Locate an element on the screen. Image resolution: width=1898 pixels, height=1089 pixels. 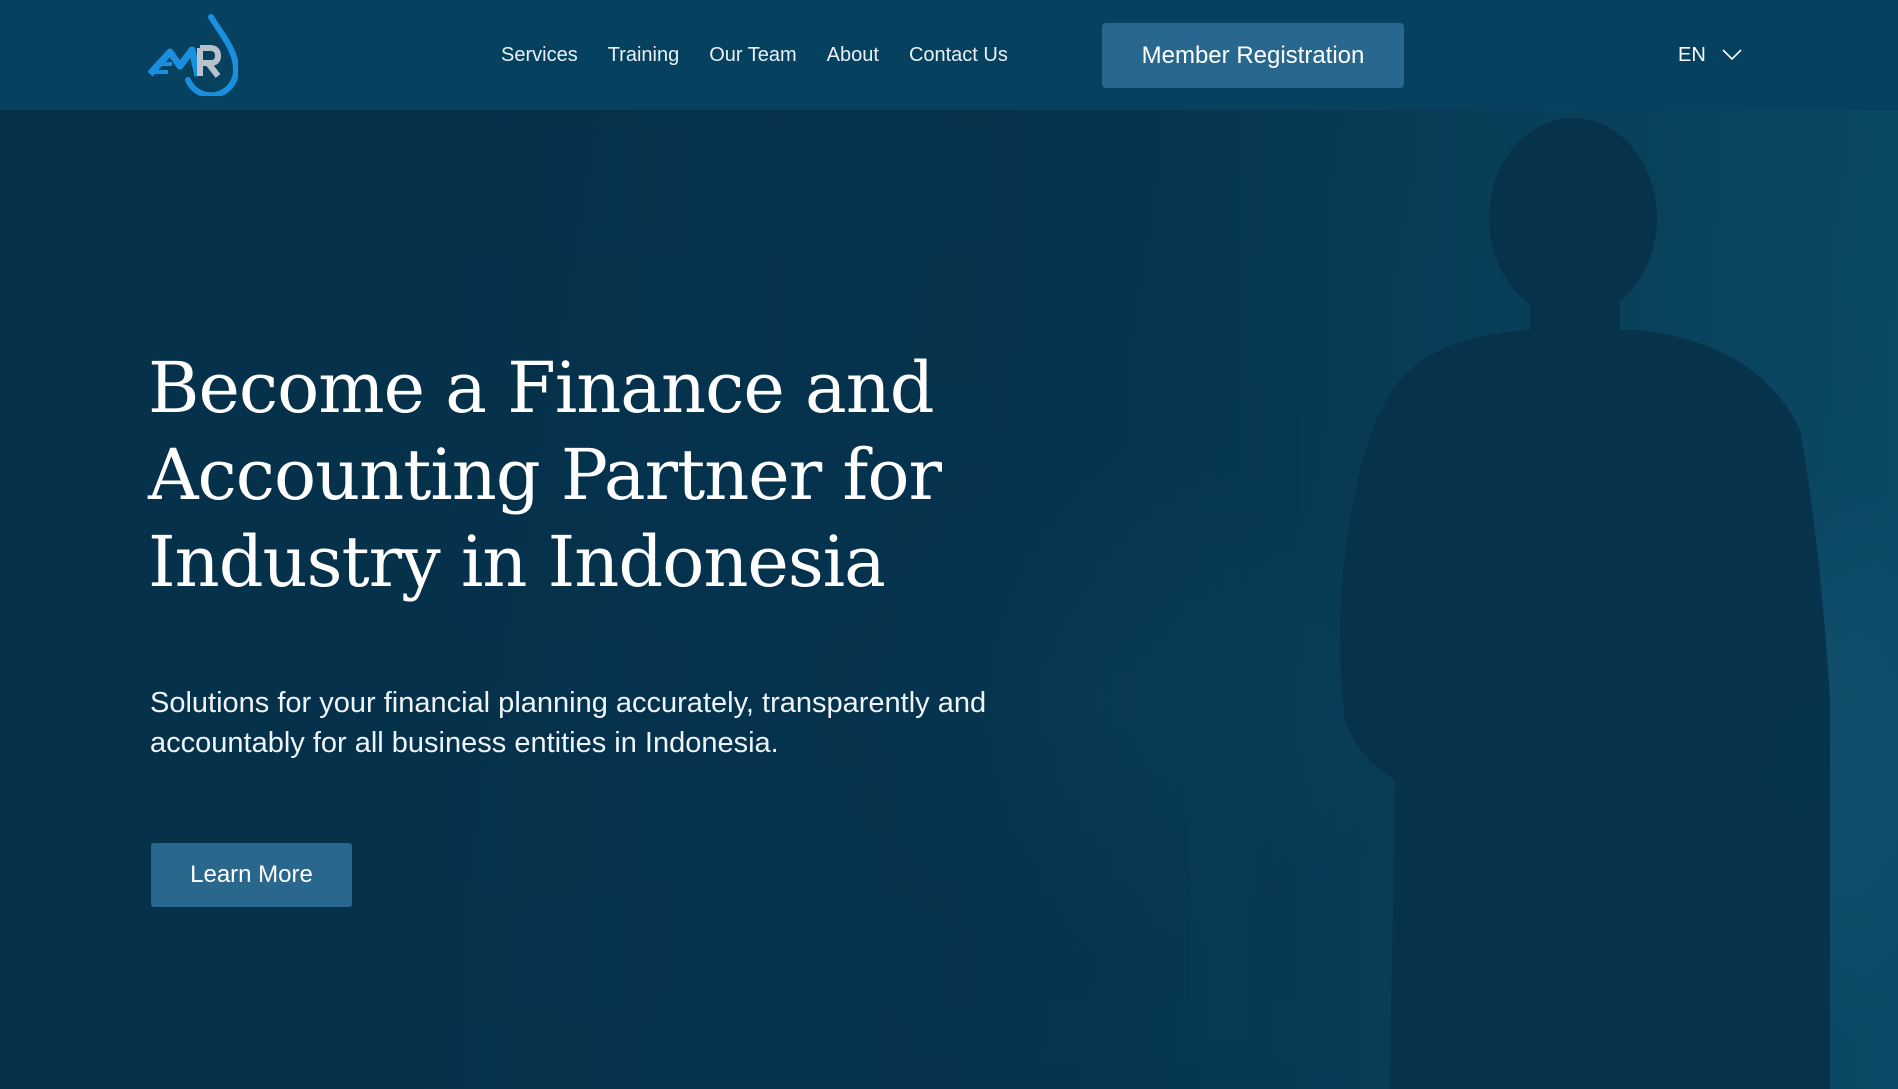
member-registration-button: Member Registration is located at coordinates (1253, 55).